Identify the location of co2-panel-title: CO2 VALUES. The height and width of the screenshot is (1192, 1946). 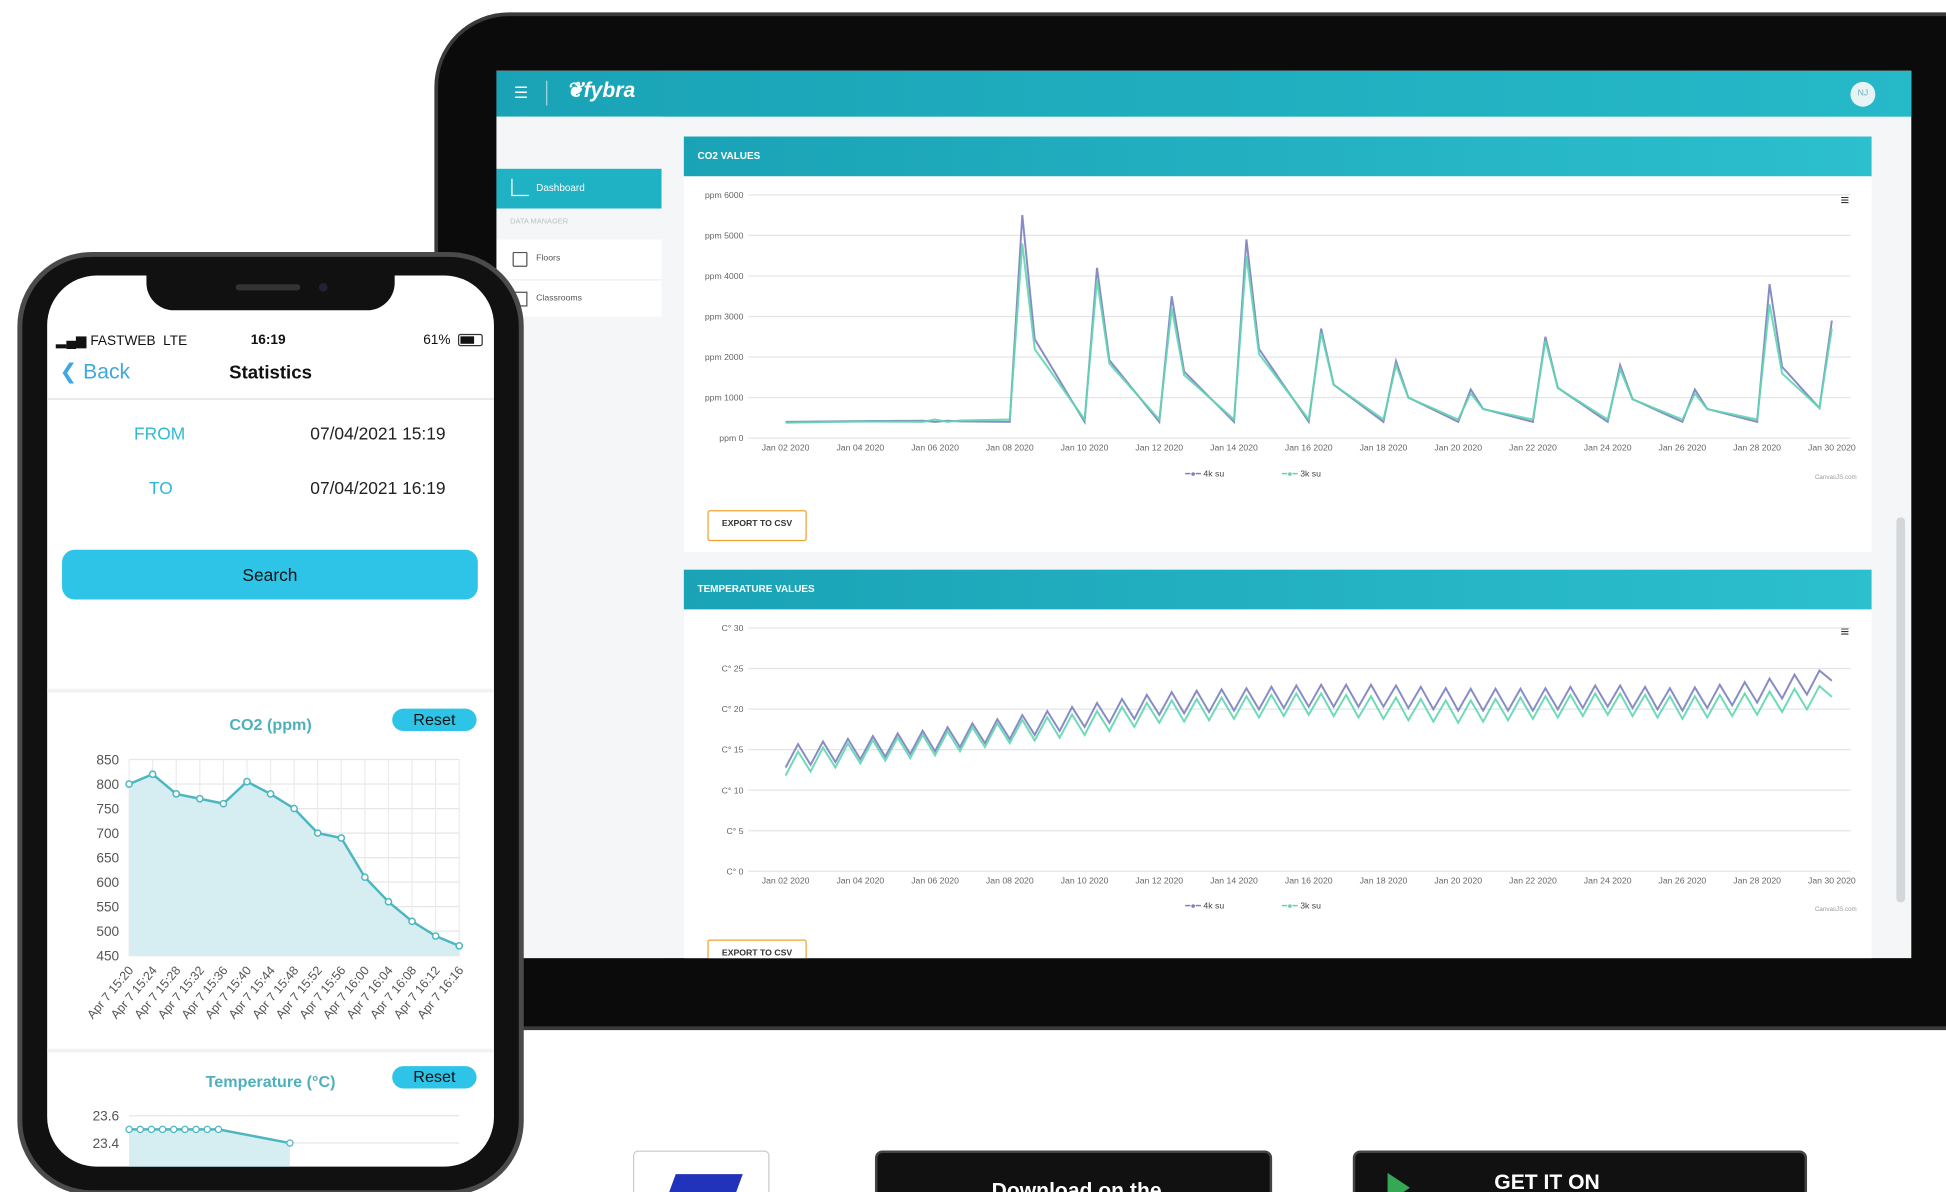
(1277, 156).